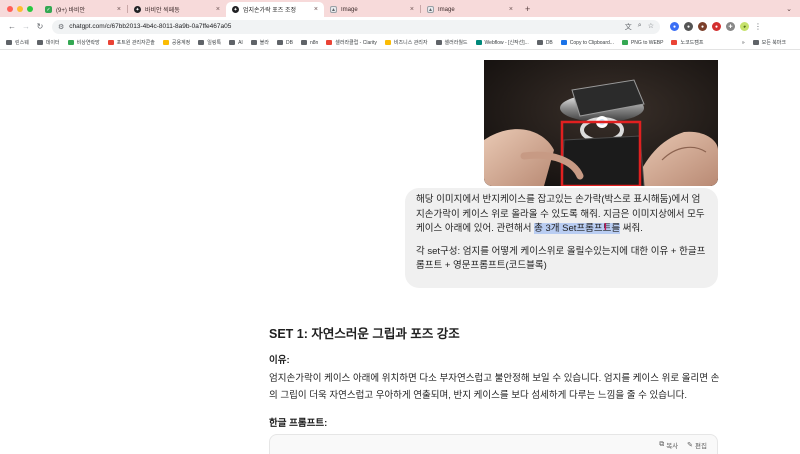  Describe the element at coordinates (372, 9) in the screenshot. I see `tab-4: ▲ Image ×` at that location.